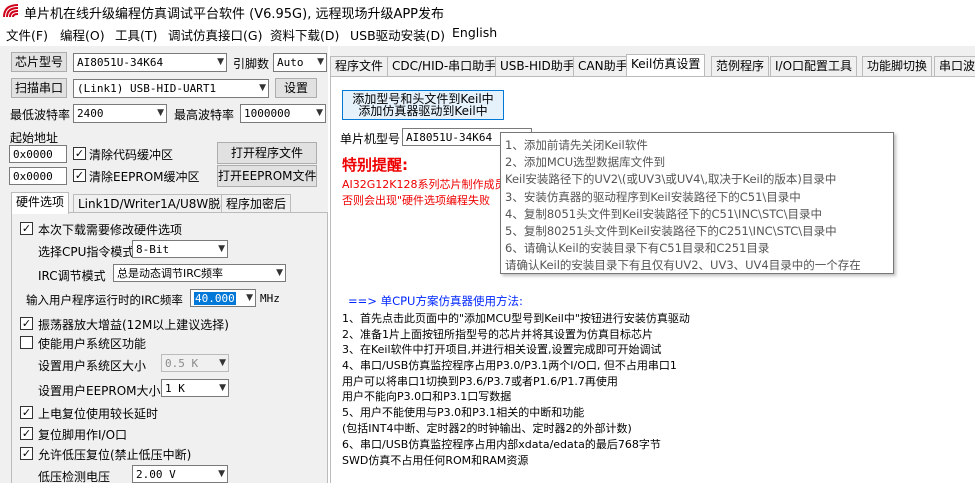 This screenshot has width=975, height=485. Describe the element at coordinates (251, 64) in the screenshot. I see `pins-label: 引脚数` at that location.